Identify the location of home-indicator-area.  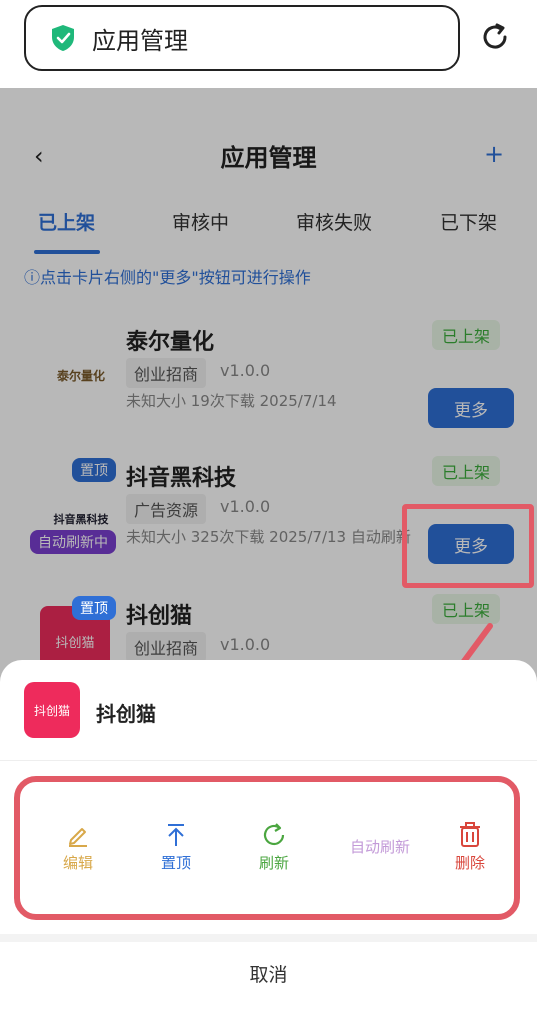
(268, 1014).